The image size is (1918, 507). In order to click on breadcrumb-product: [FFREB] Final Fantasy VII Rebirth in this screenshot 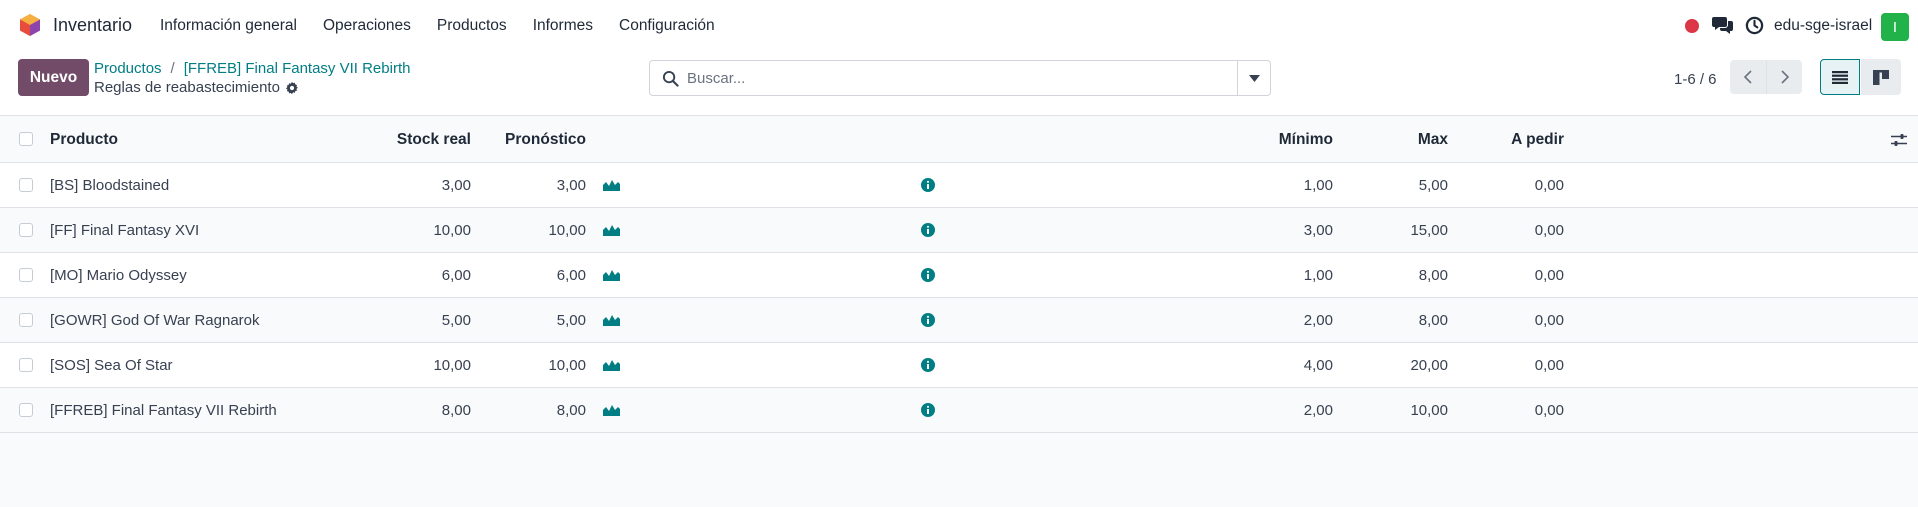, I will do `click(297, 68)`.